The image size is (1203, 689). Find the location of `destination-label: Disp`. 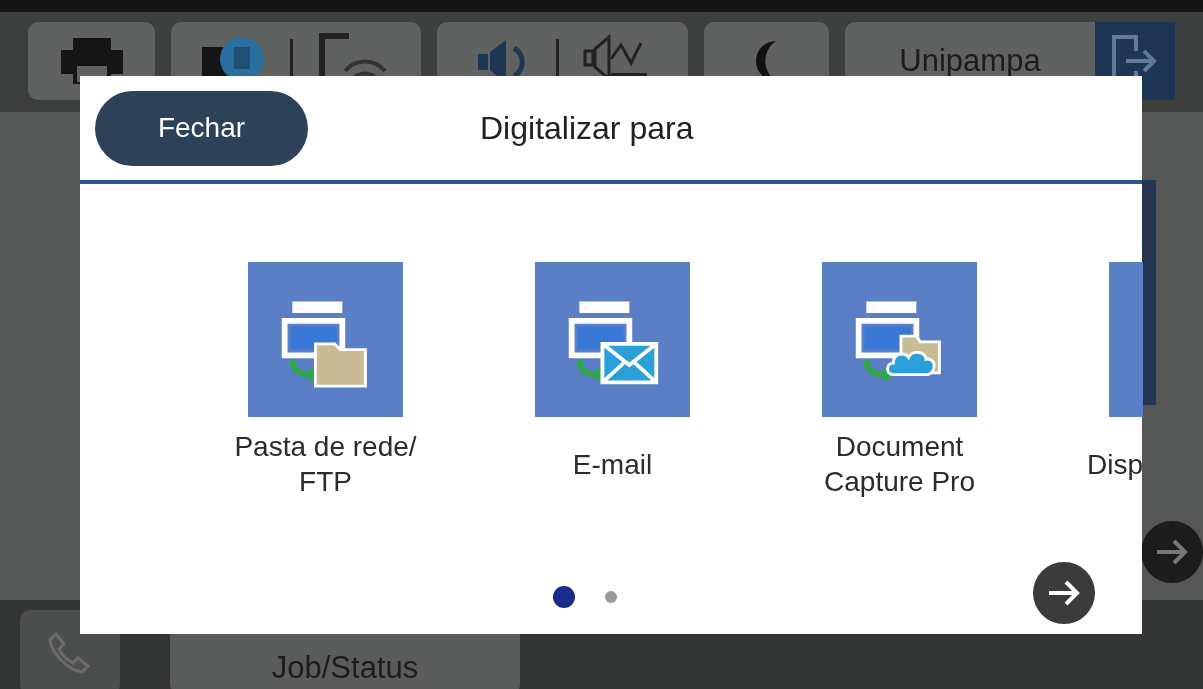

destination-label: Disp is located at coordinates (1115, 464).